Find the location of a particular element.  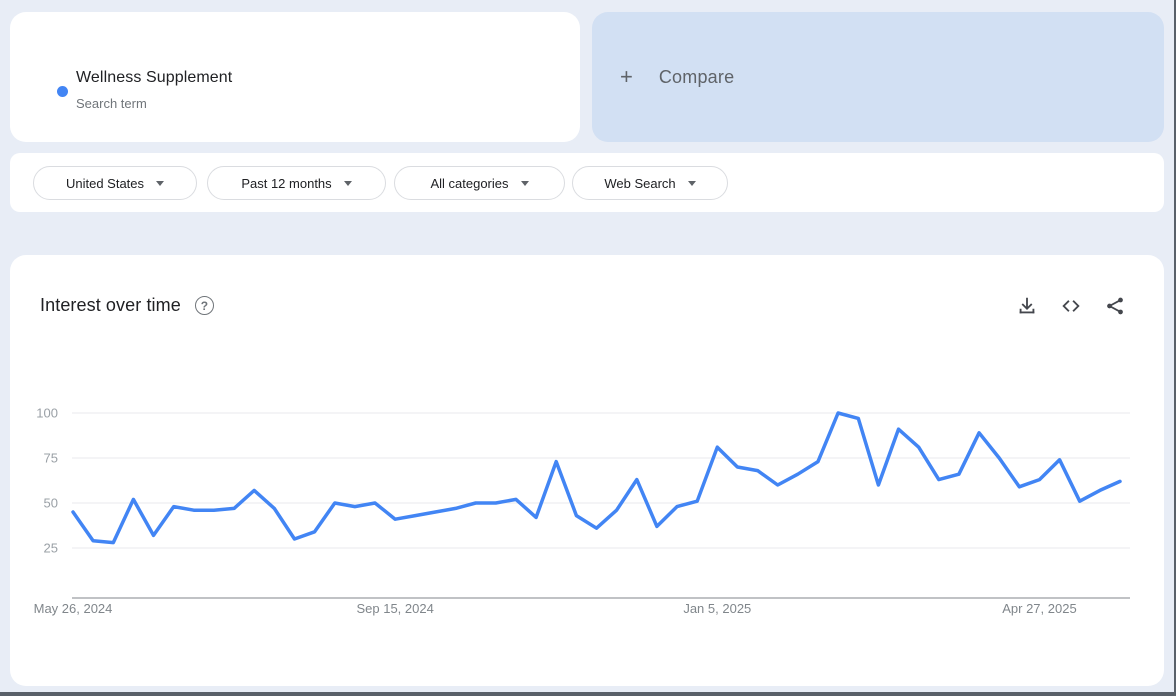

add-comparison-card: + Compare is located at coordinates (878, 77).